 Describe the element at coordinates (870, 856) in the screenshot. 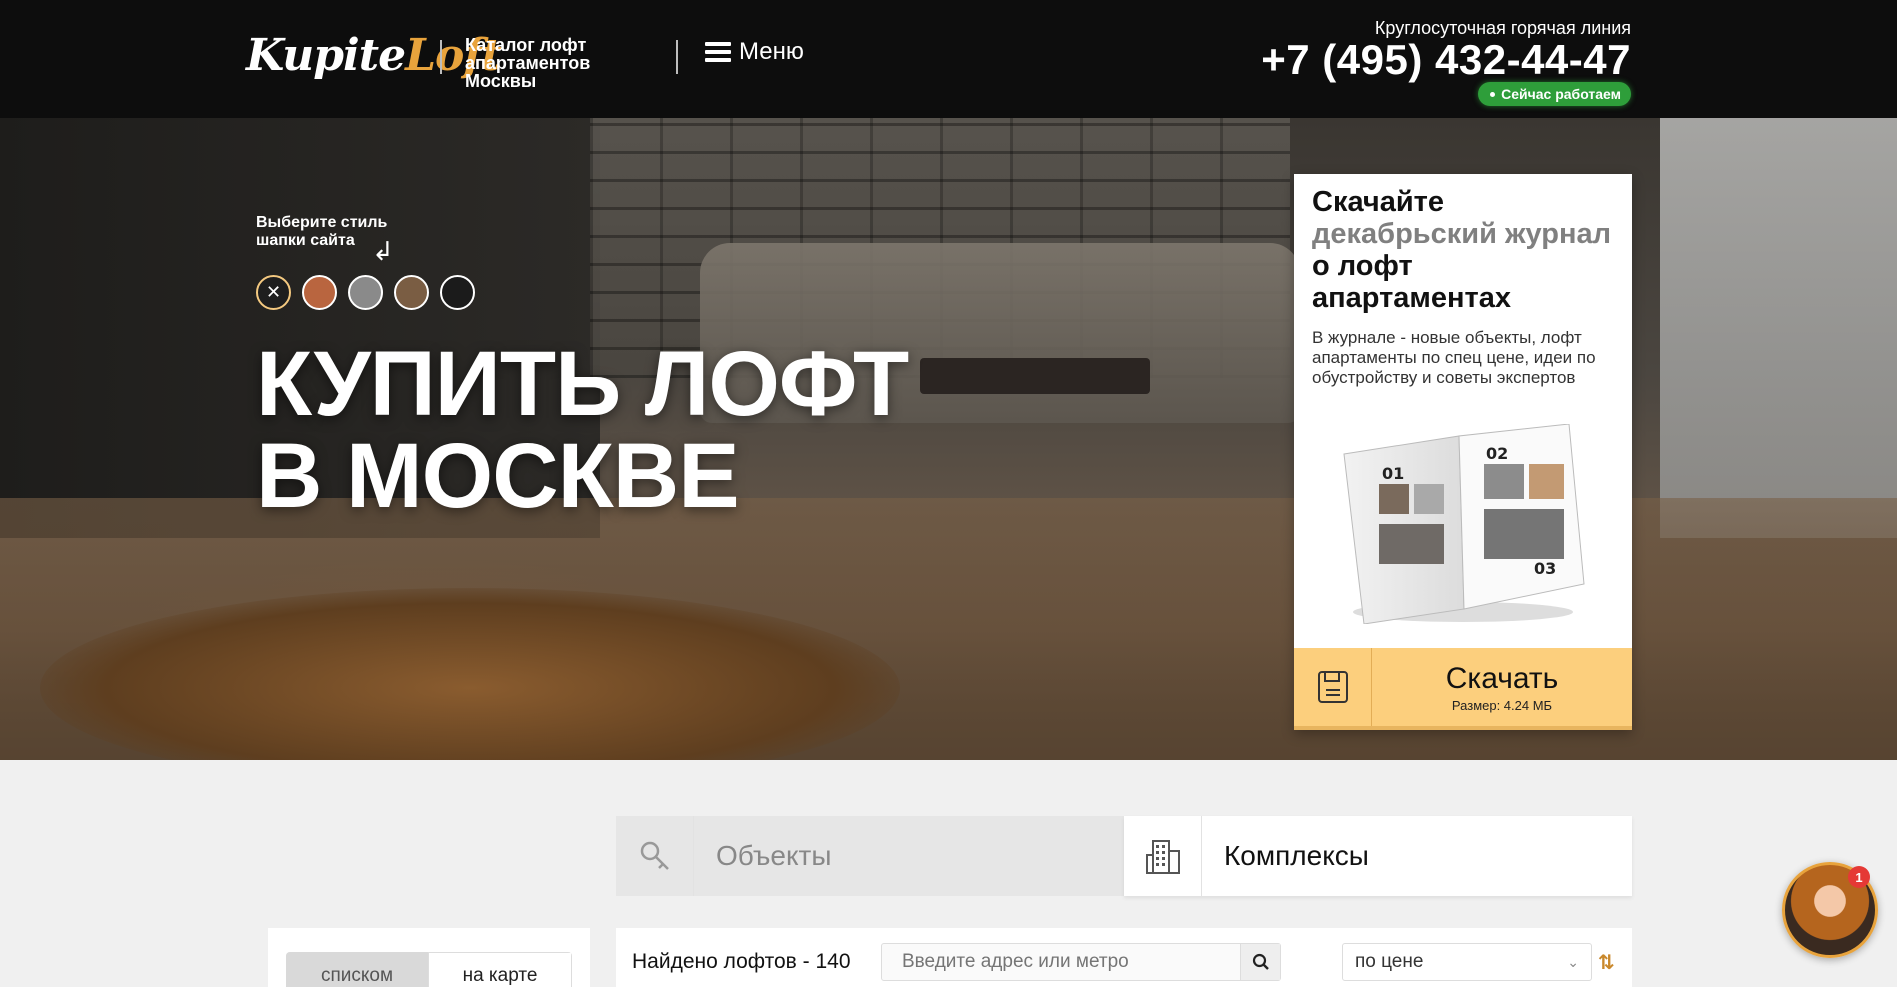

I see `tab-objects: Объекты` at that location.